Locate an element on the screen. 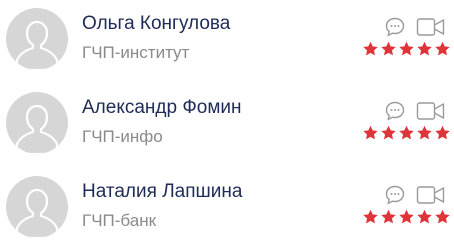 Image resolution: width=454 pixels, height=248 pixels. contact-name: Ольга Конгулова is located at coordinates (156, 23).